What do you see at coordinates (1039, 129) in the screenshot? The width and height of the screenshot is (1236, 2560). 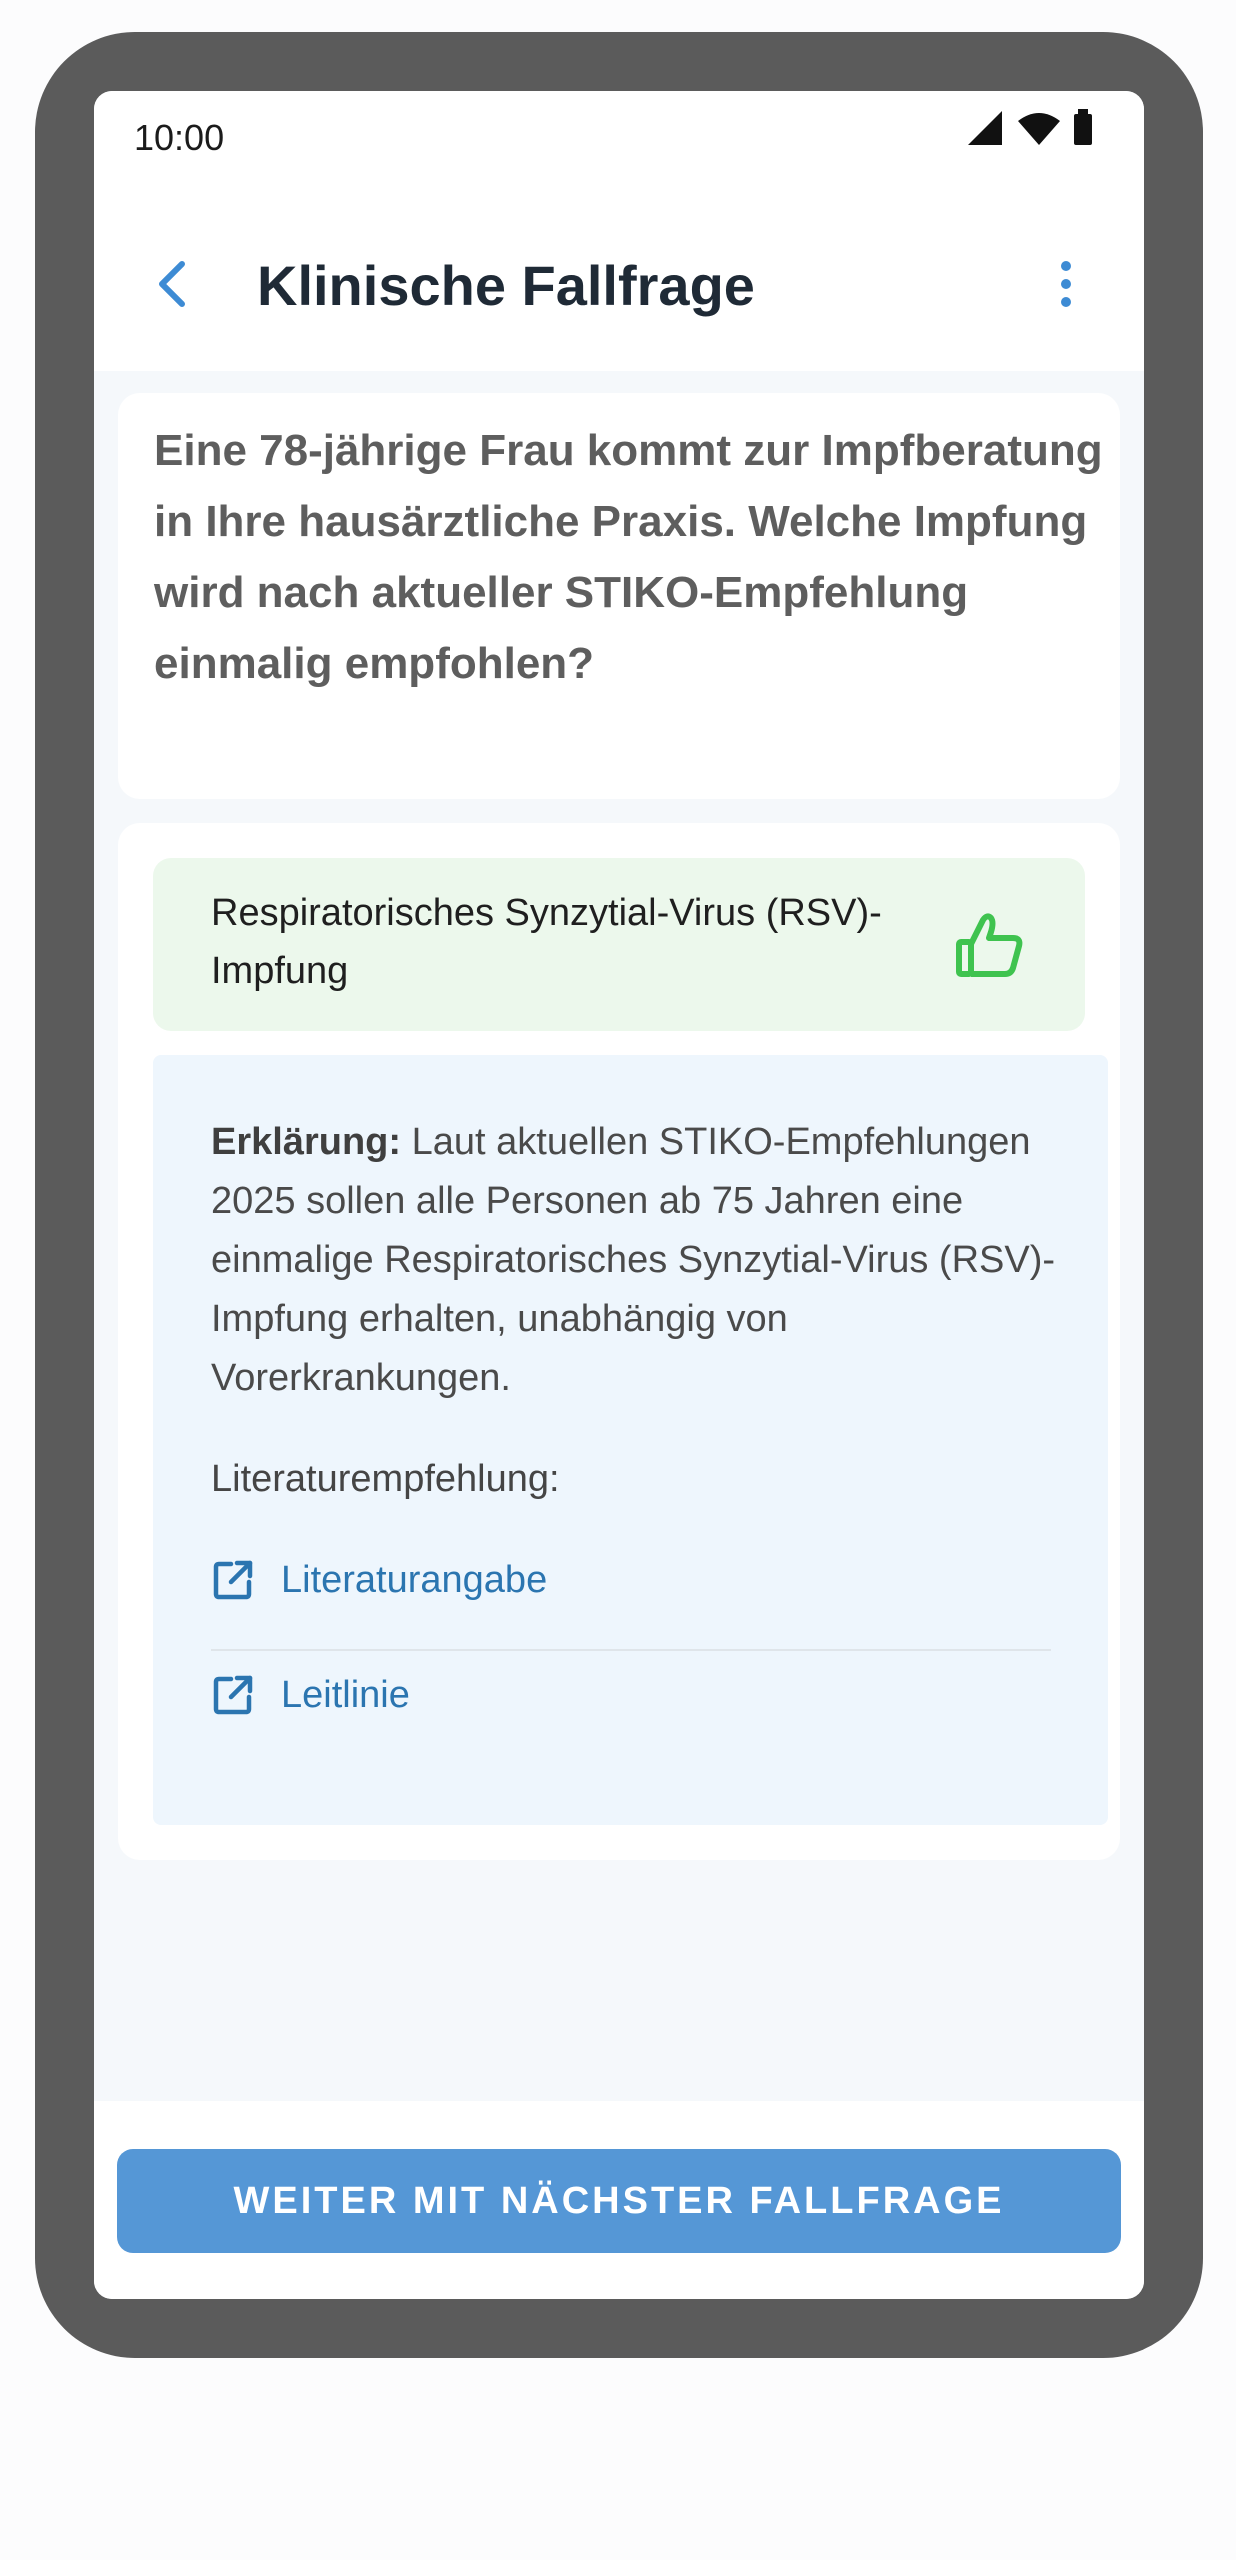 I see `wifi-icon` at bounding box center [1039, 129].